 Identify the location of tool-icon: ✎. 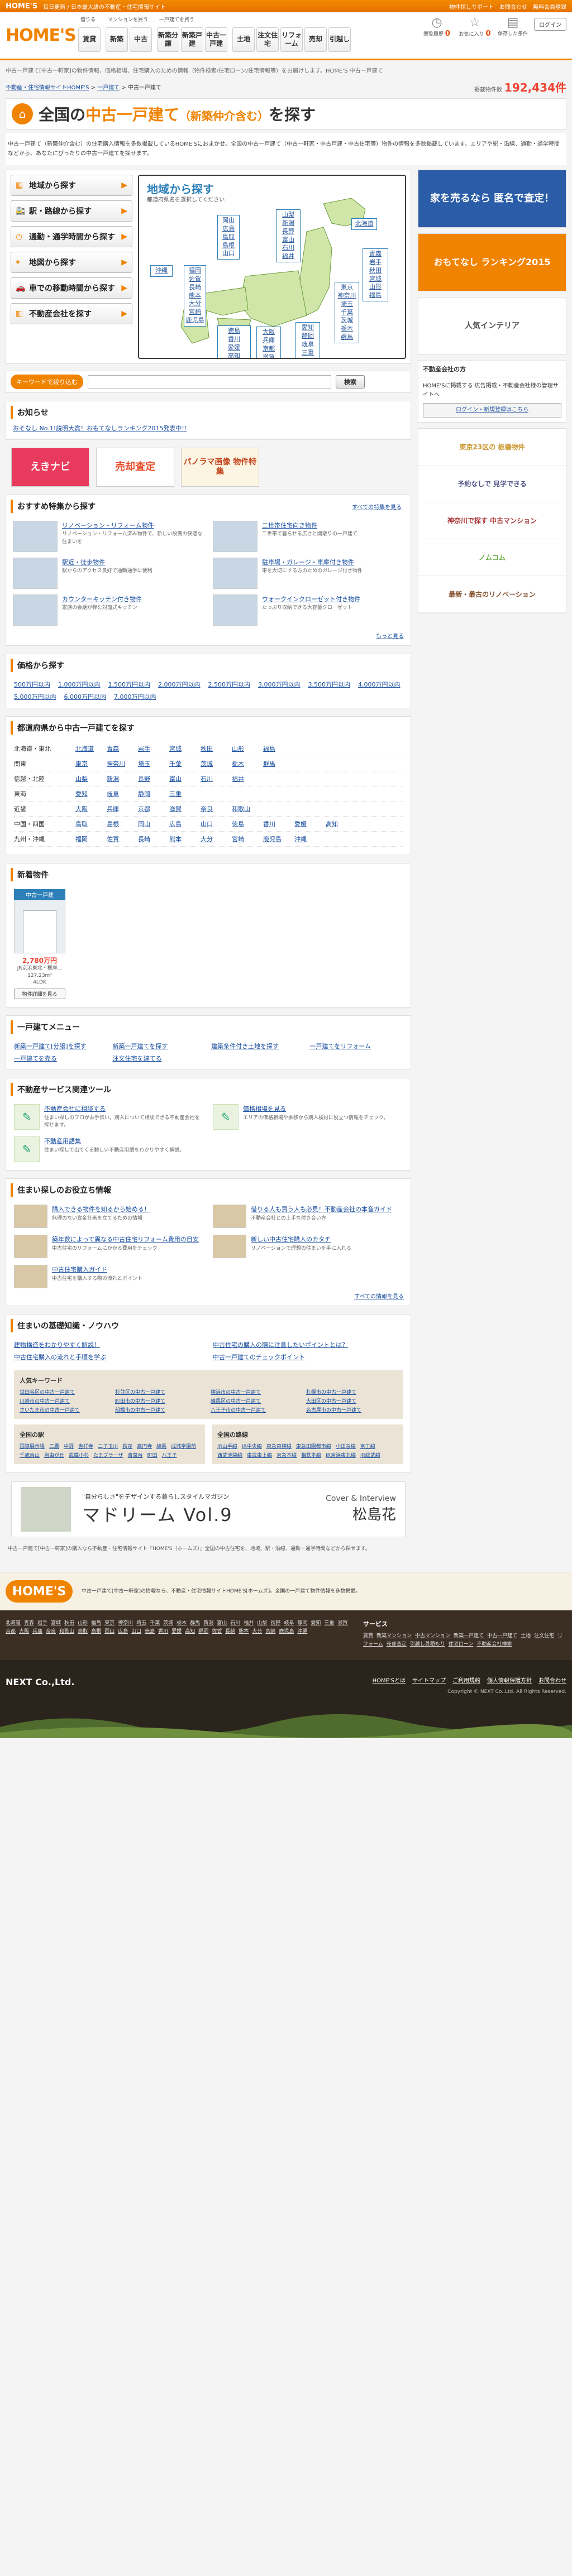
(27, 1149).